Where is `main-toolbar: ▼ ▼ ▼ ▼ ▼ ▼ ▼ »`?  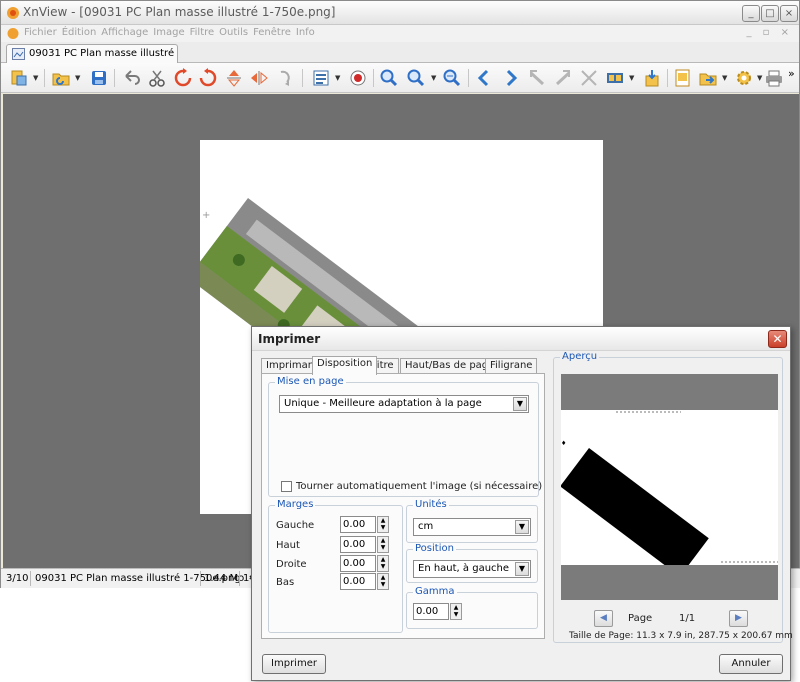
main-toolbar: ▼ ▼ ▼ ▼ ▼ ▼ ▼ » is located at coordinates (400, 78).